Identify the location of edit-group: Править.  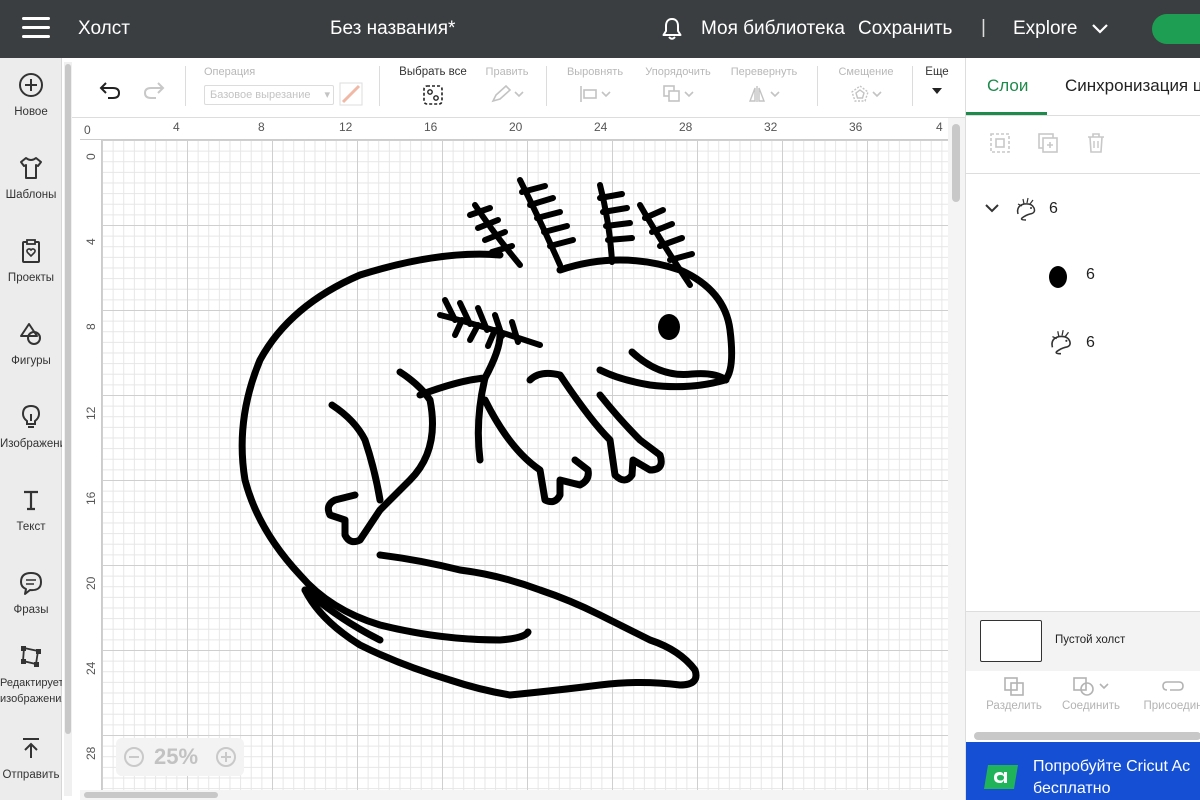
(507, 87).